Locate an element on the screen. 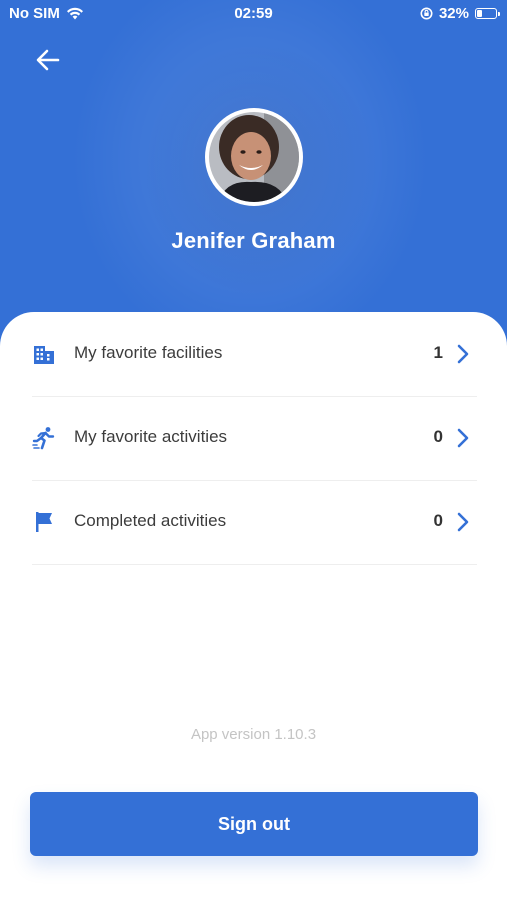 The width and height of the screenshot is (507, 900). avatar-photo is located at coordinates (254, 157).